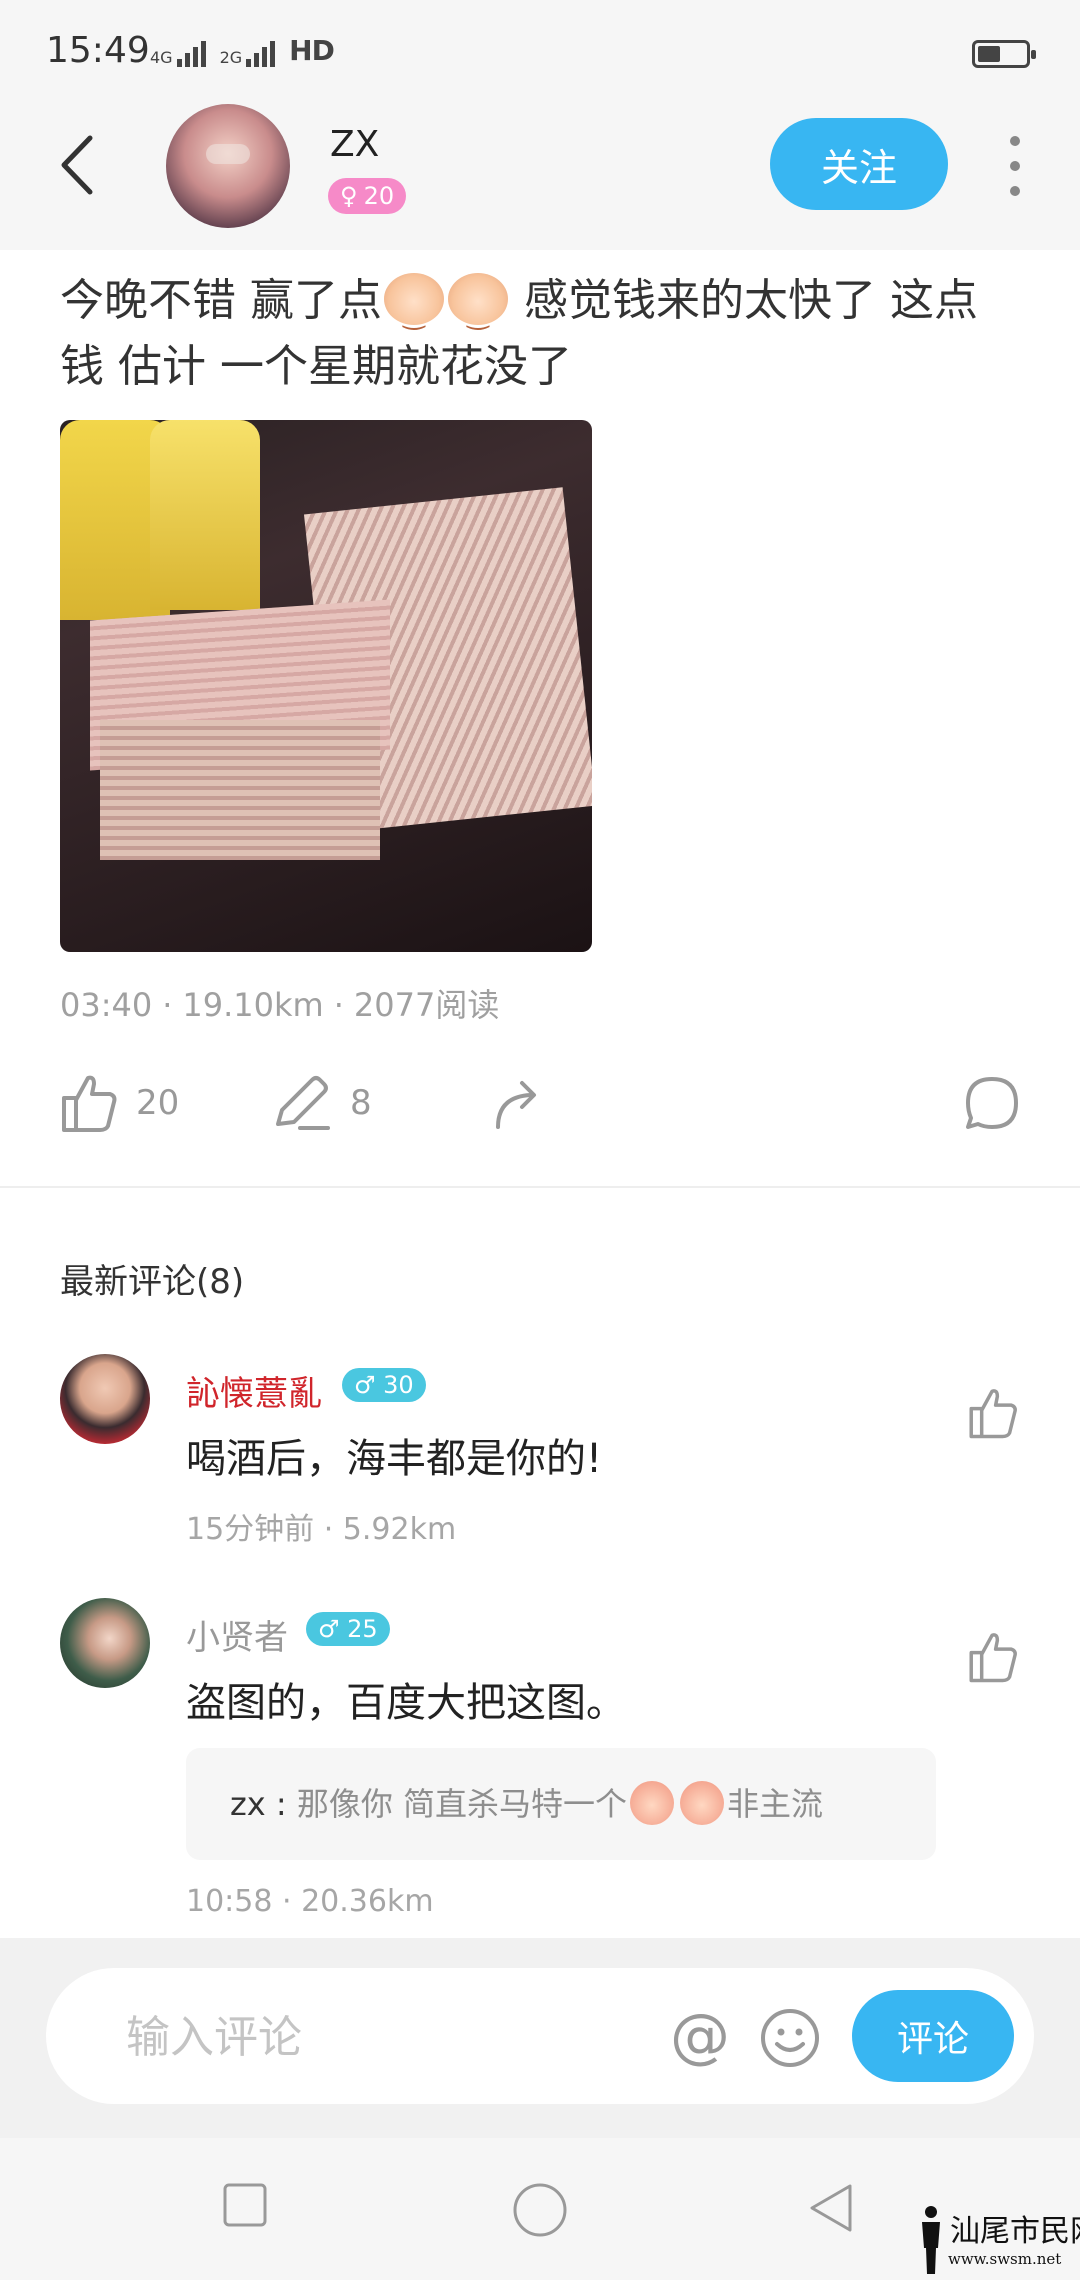  What do you see at coordinates (361, 1103) in the screenshot?
I see `comment-count: 8` at bounding box center [361, 1103].